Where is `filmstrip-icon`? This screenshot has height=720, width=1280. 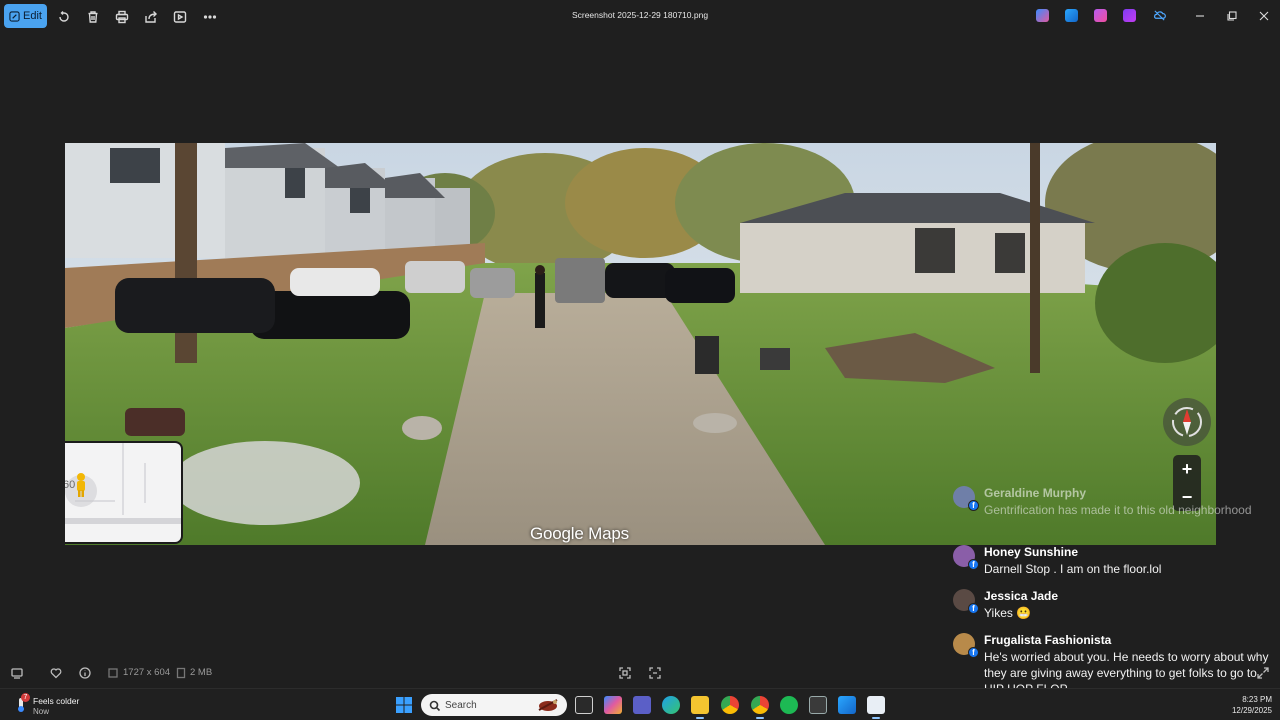
filmstrip-icon is located at coordinates (17, 672).